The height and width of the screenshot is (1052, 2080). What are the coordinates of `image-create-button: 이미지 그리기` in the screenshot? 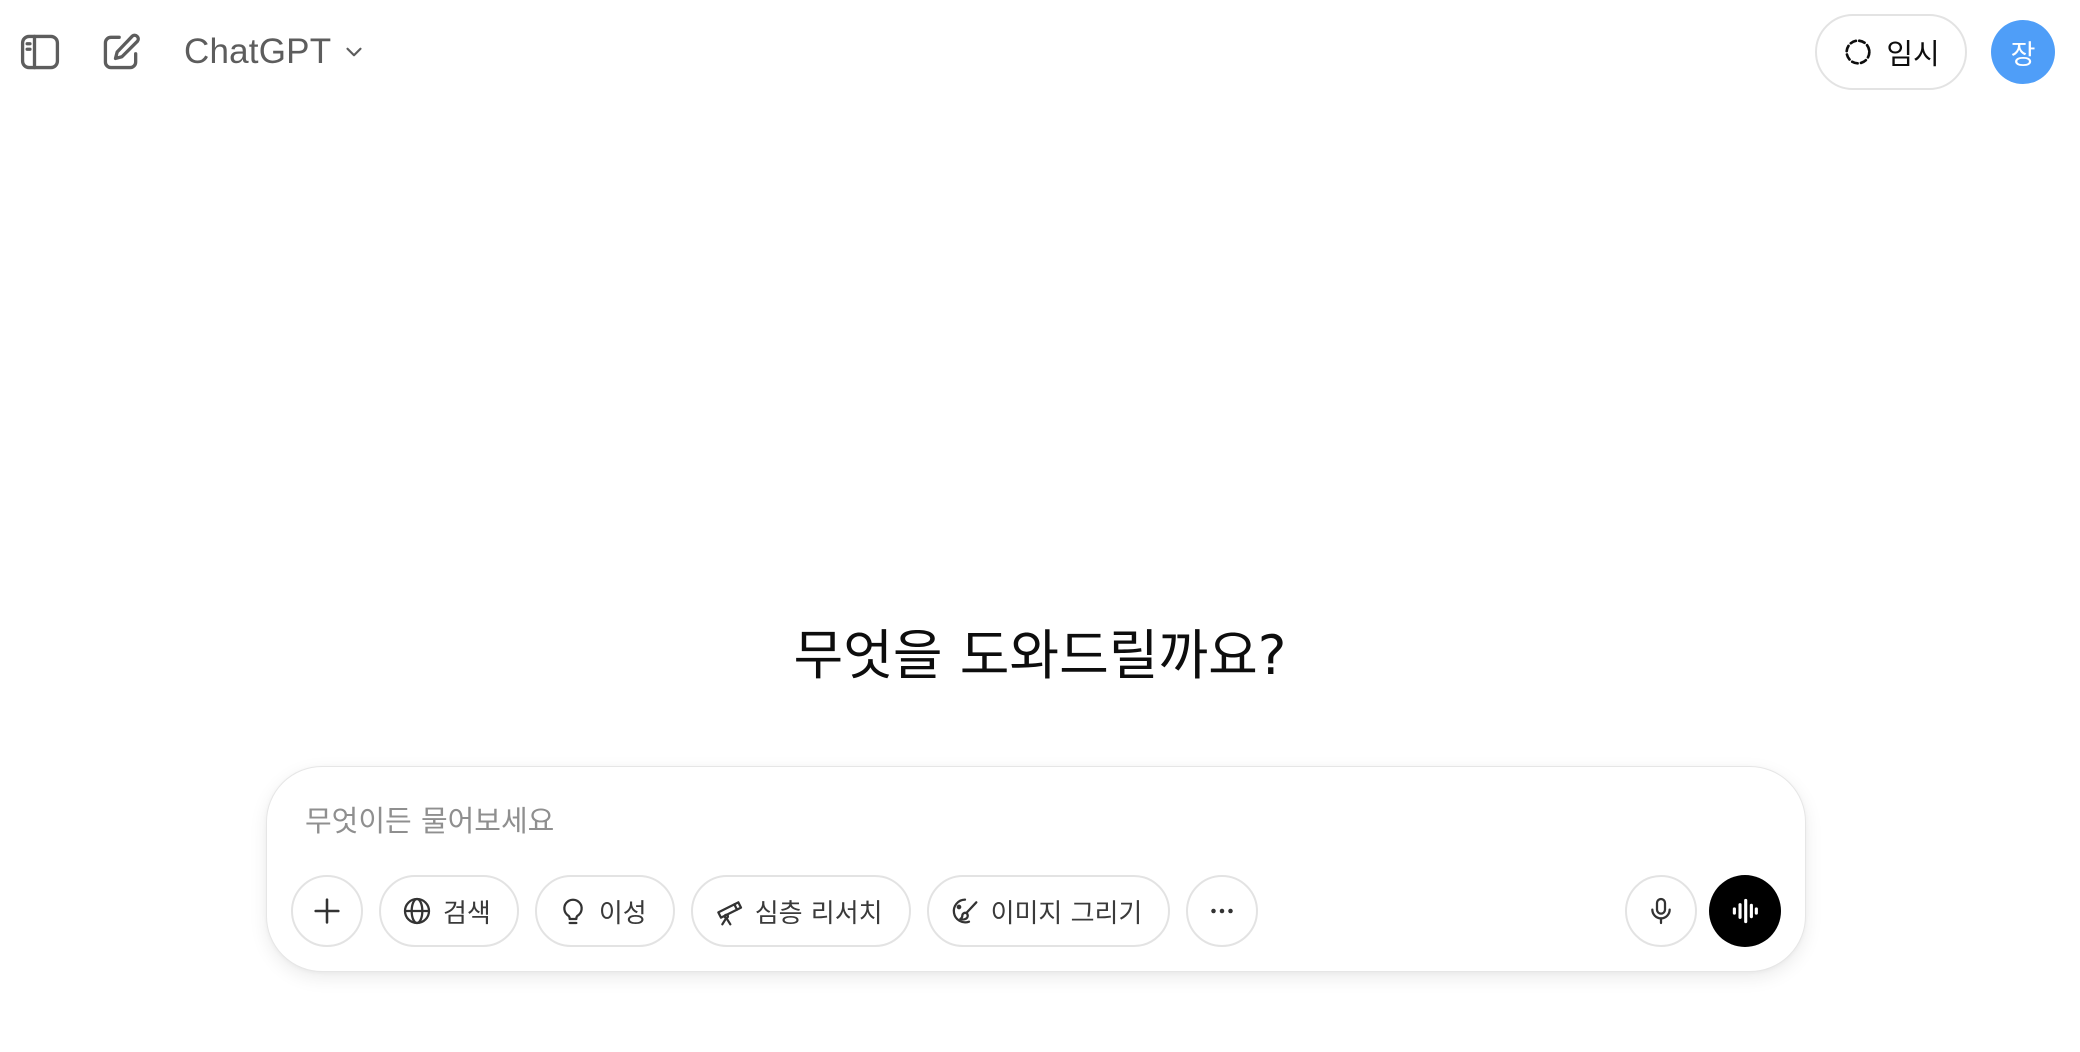 It's located at (1048, 911).